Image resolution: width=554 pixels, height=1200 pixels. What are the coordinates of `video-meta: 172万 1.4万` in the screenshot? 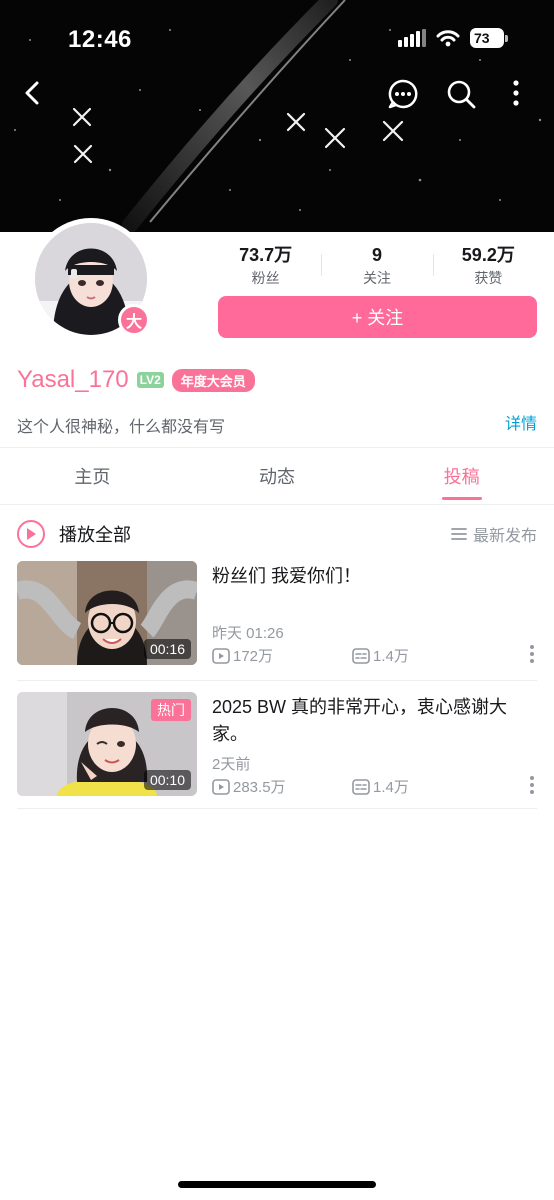 It's located at (374, 656).